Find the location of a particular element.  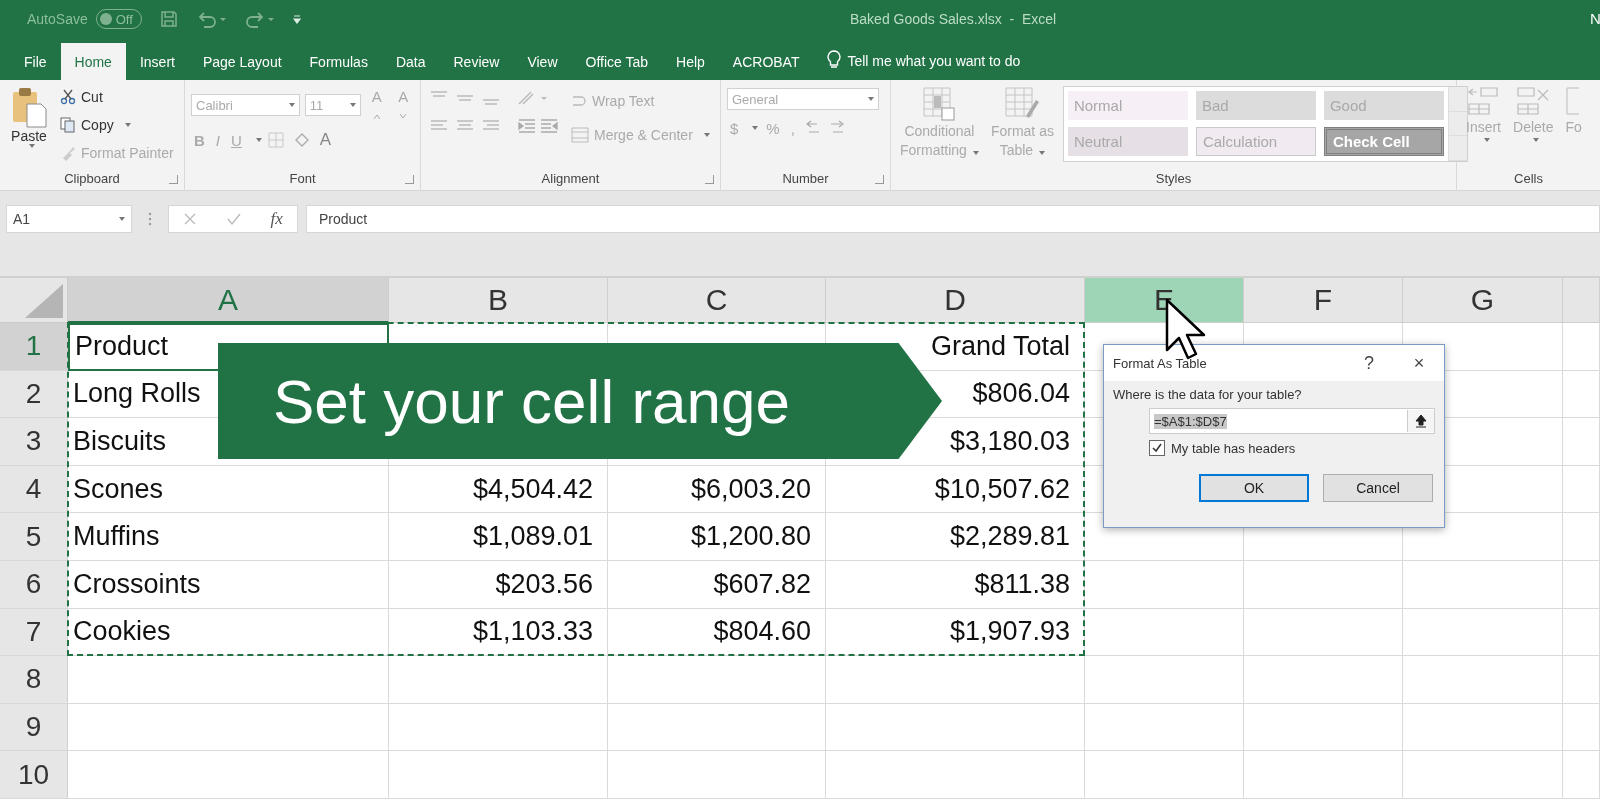

clipboard-icon is located at coordinates (29, 107).